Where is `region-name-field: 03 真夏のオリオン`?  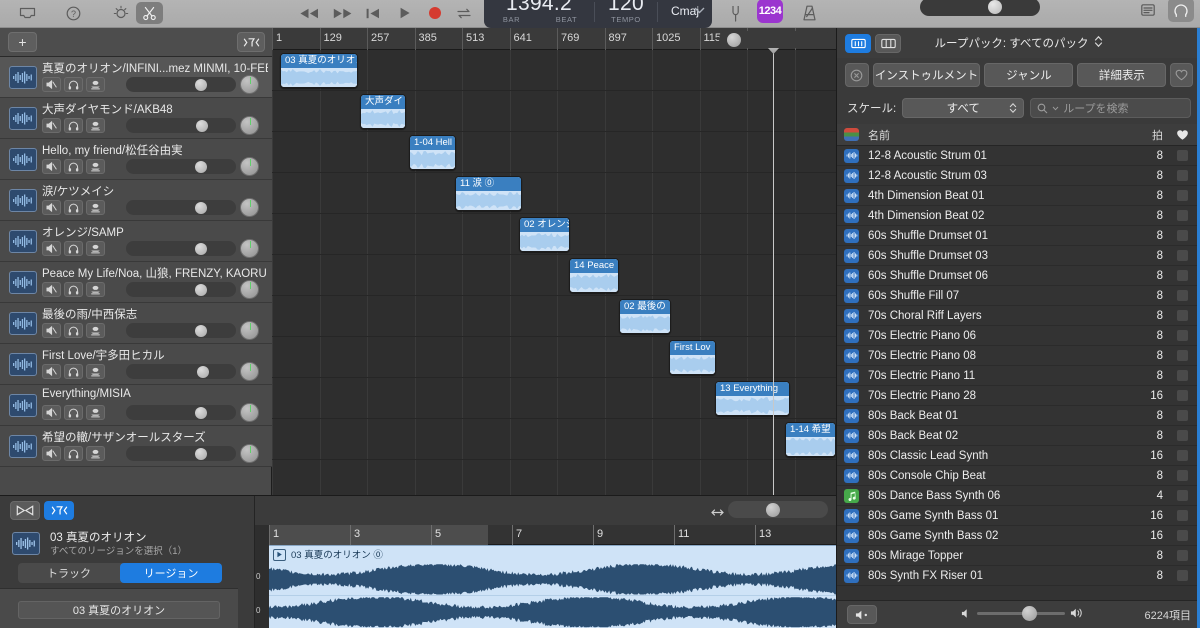 region-name-field: 03 真夏のオリオン is located at coordinates (119, 610).